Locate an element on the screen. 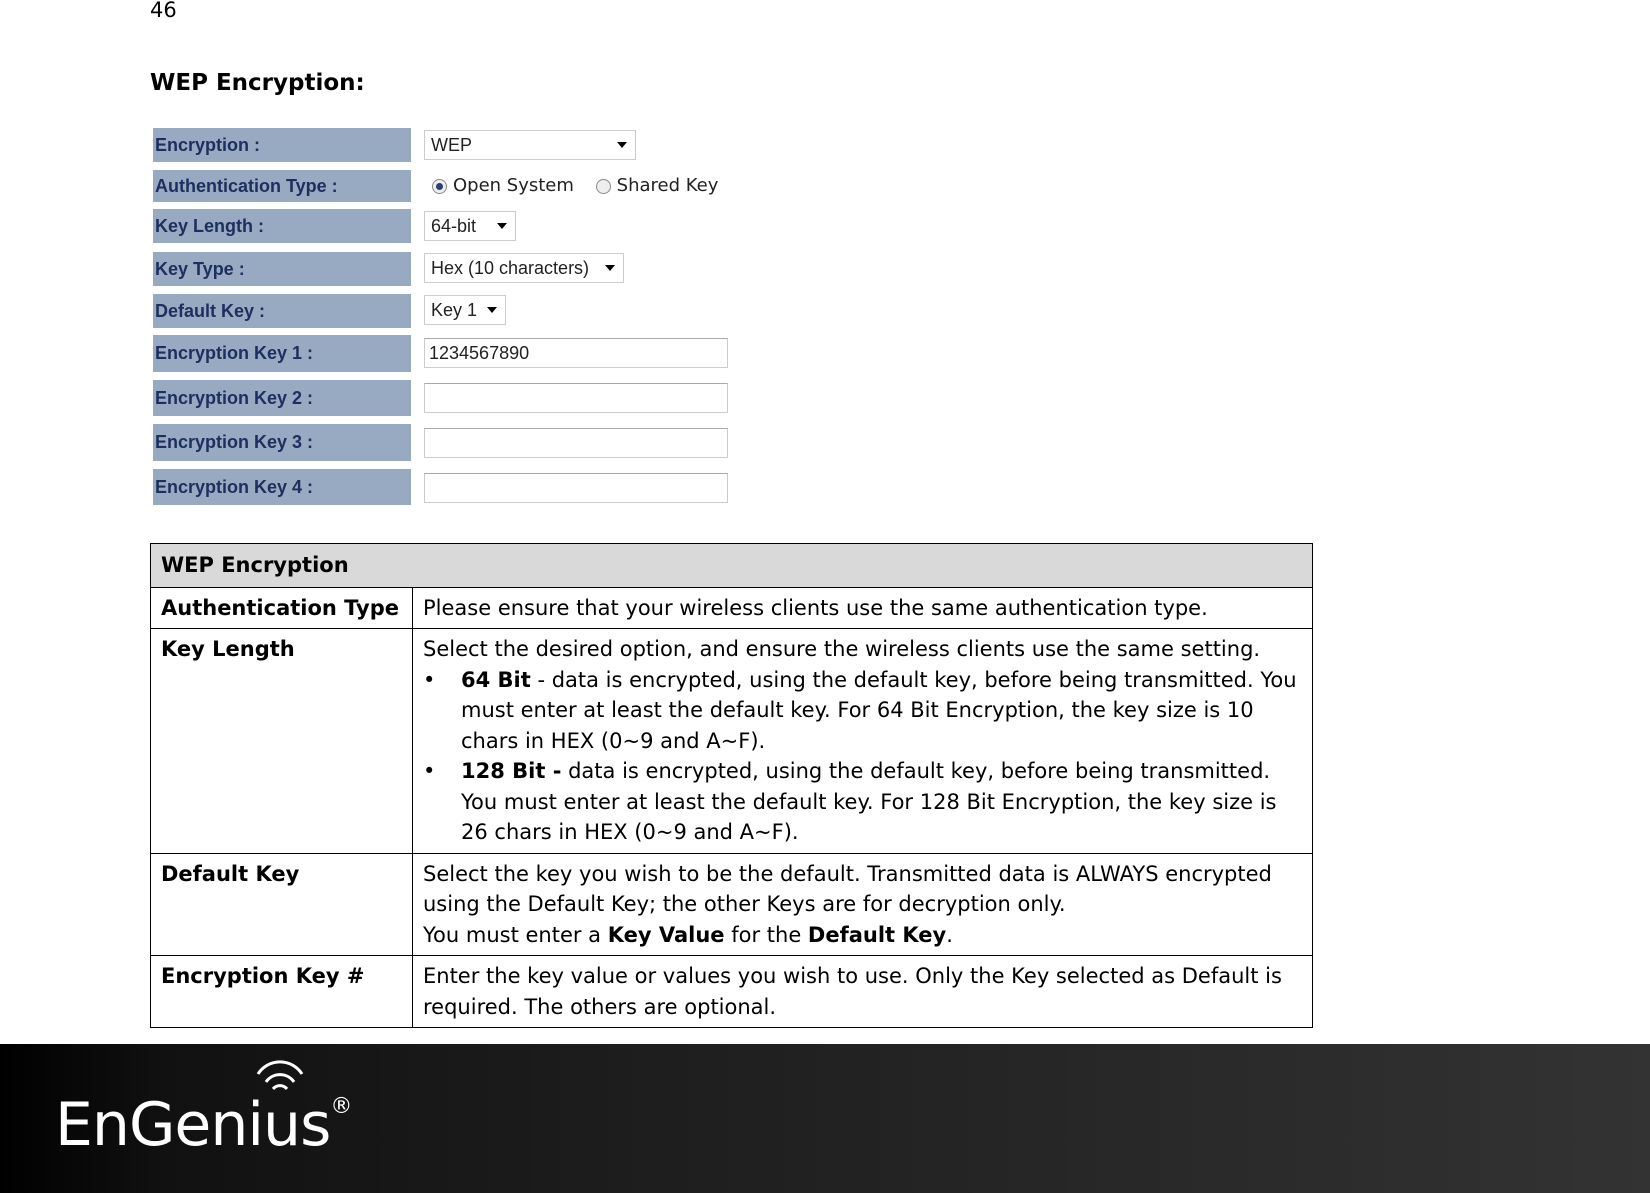  encryption-key-3-label: Encryption Key 3 : is located at coordinates (282, 442).